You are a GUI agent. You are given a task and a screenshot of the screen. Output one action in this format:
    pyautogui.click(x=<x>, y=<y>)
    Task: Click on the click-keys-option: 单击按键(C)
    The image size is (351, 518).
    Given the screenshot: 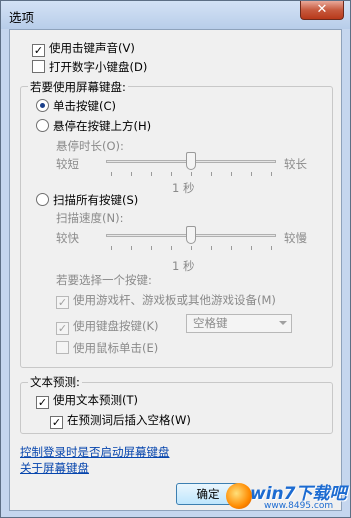 What is the action you would take?
    pyautogui.click(x=76, y=106)
    